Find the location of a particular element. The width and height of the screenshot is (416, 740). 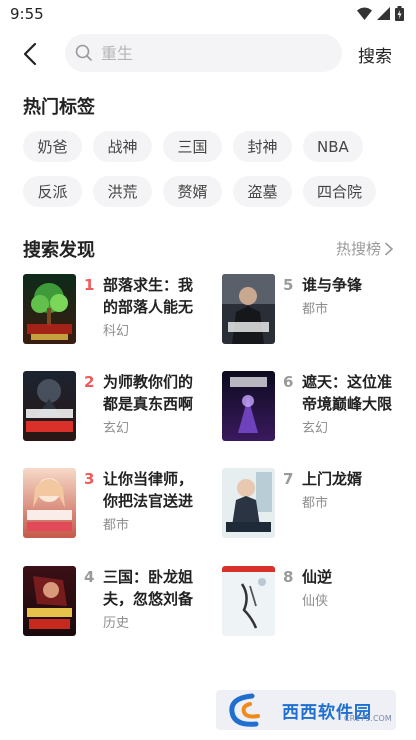

search-button: 搜索 is located at coordinates (375, 54).